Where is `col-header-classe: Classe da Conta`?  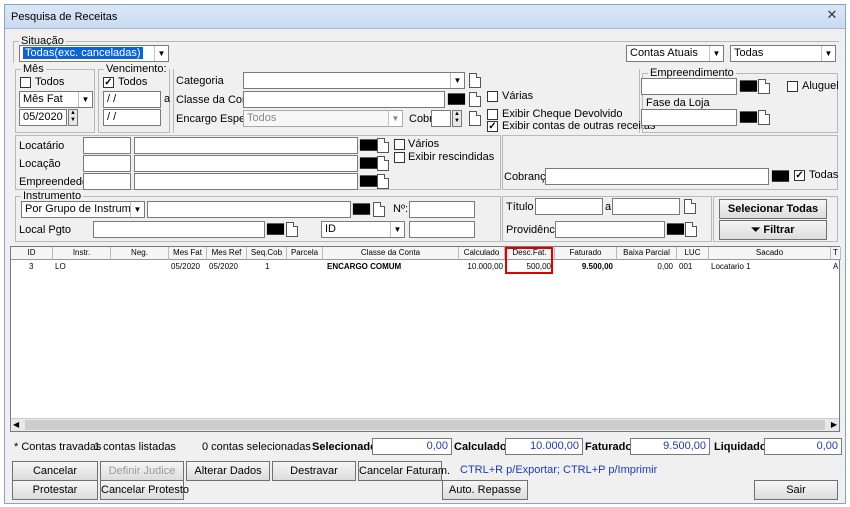
col-header-classe: Classe da Conta is located at coordinates (391, 253).